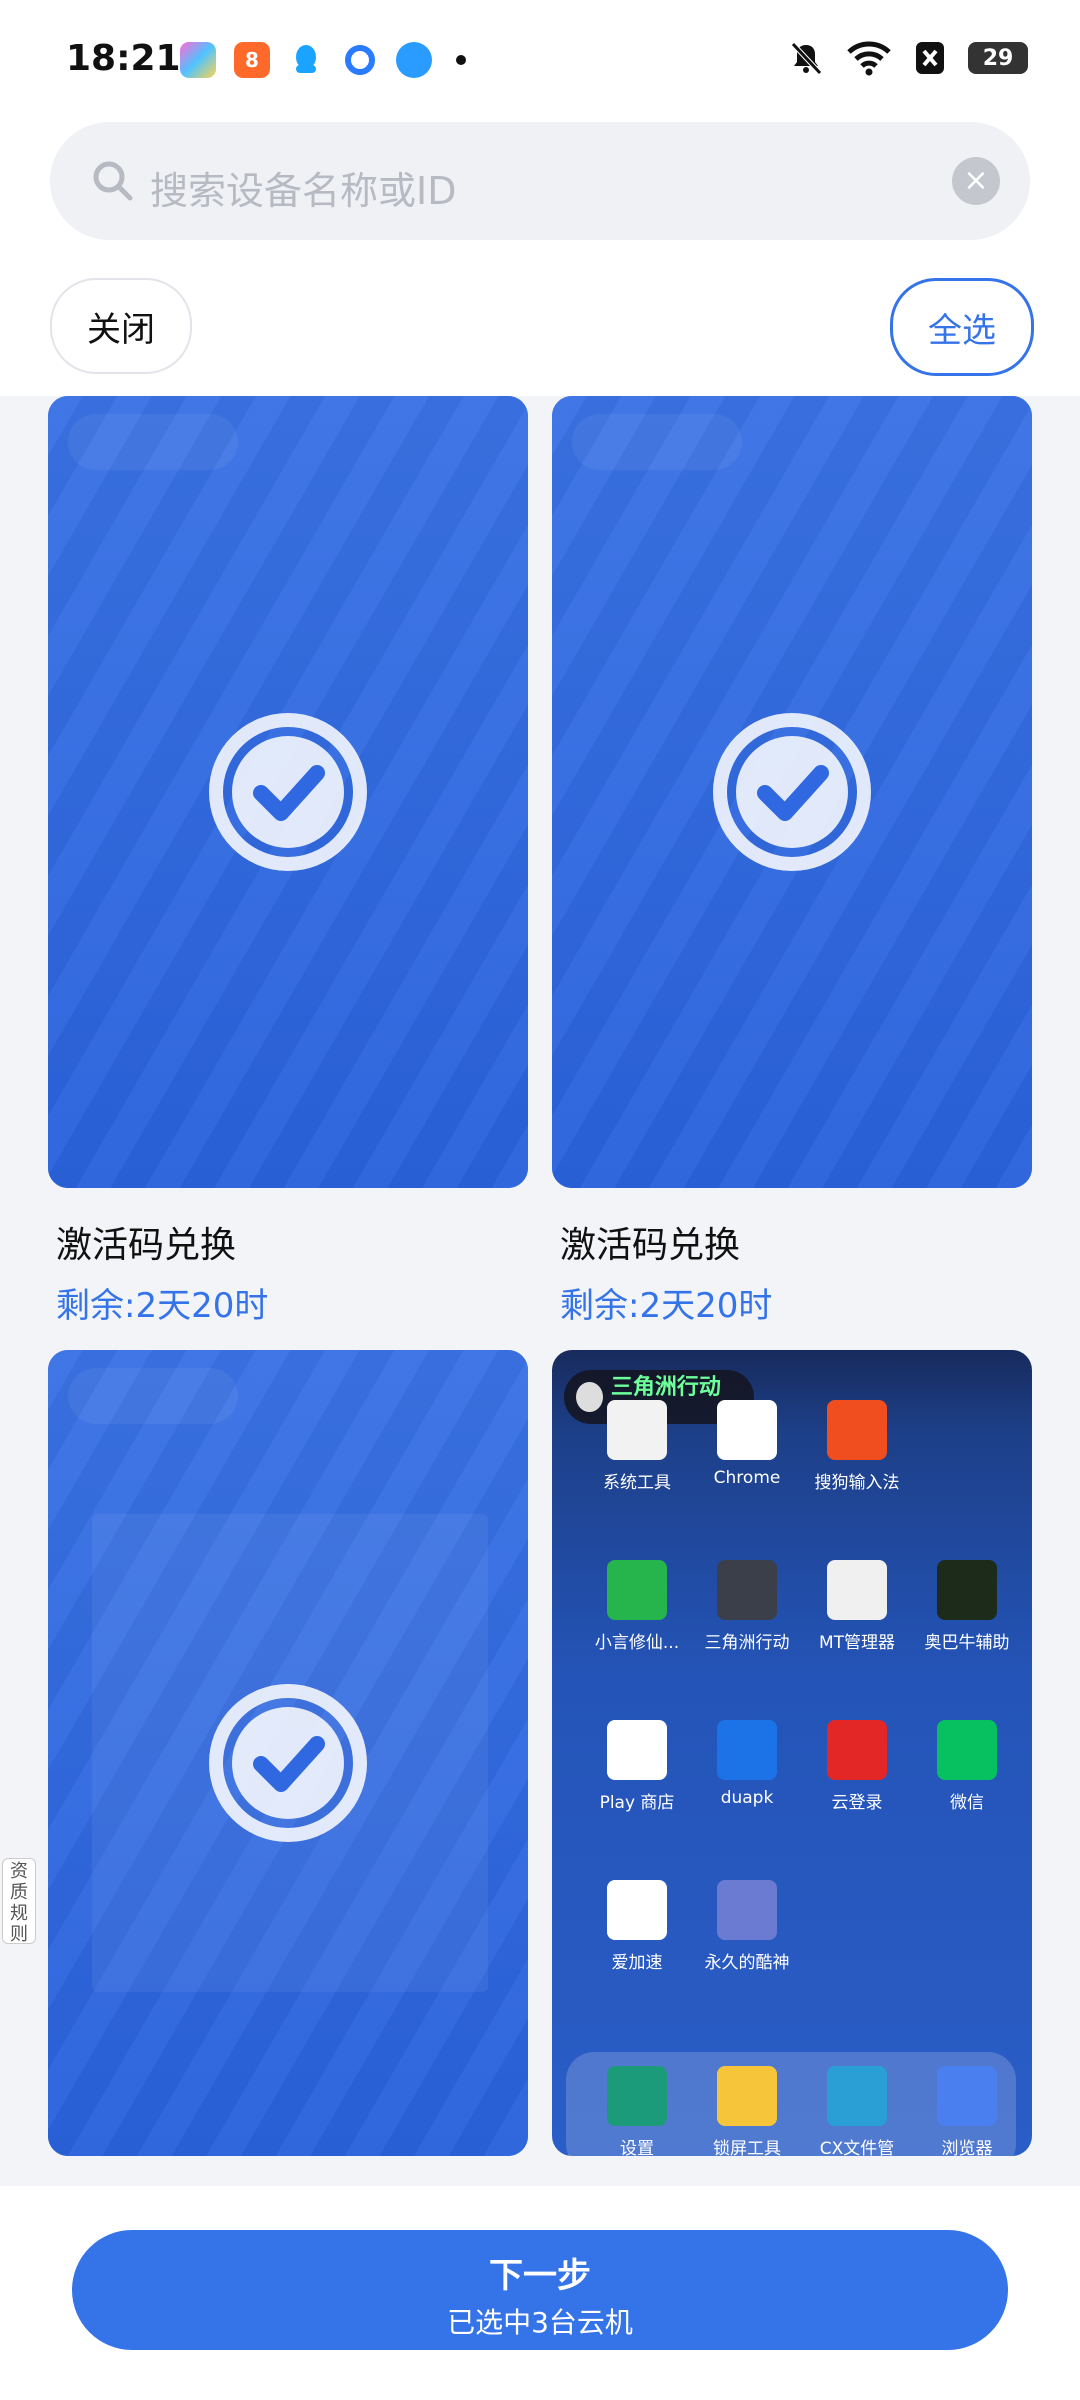 This screenshot has height=2400, width=1080. Describe the element at coordinates (19, 1901) in the screenshot. I see `qualification-rules-tab: 资质规则` at that location.